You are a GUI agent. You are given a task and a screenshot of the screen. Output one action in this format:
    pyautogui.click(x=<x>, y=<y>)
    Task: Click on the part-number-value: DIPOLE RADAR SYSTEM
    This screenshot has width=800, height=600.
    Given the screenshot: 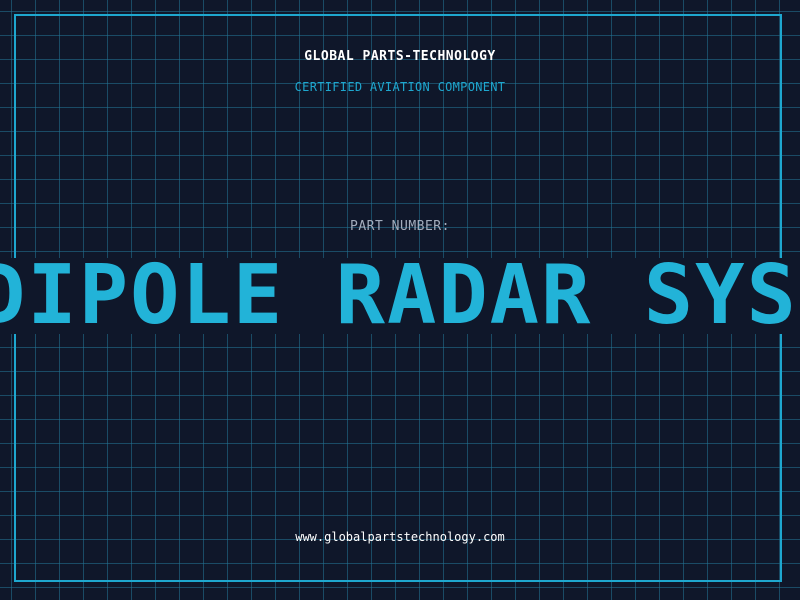 What is the action you would take?
    pyautogui.click(x=400, y=296)
    